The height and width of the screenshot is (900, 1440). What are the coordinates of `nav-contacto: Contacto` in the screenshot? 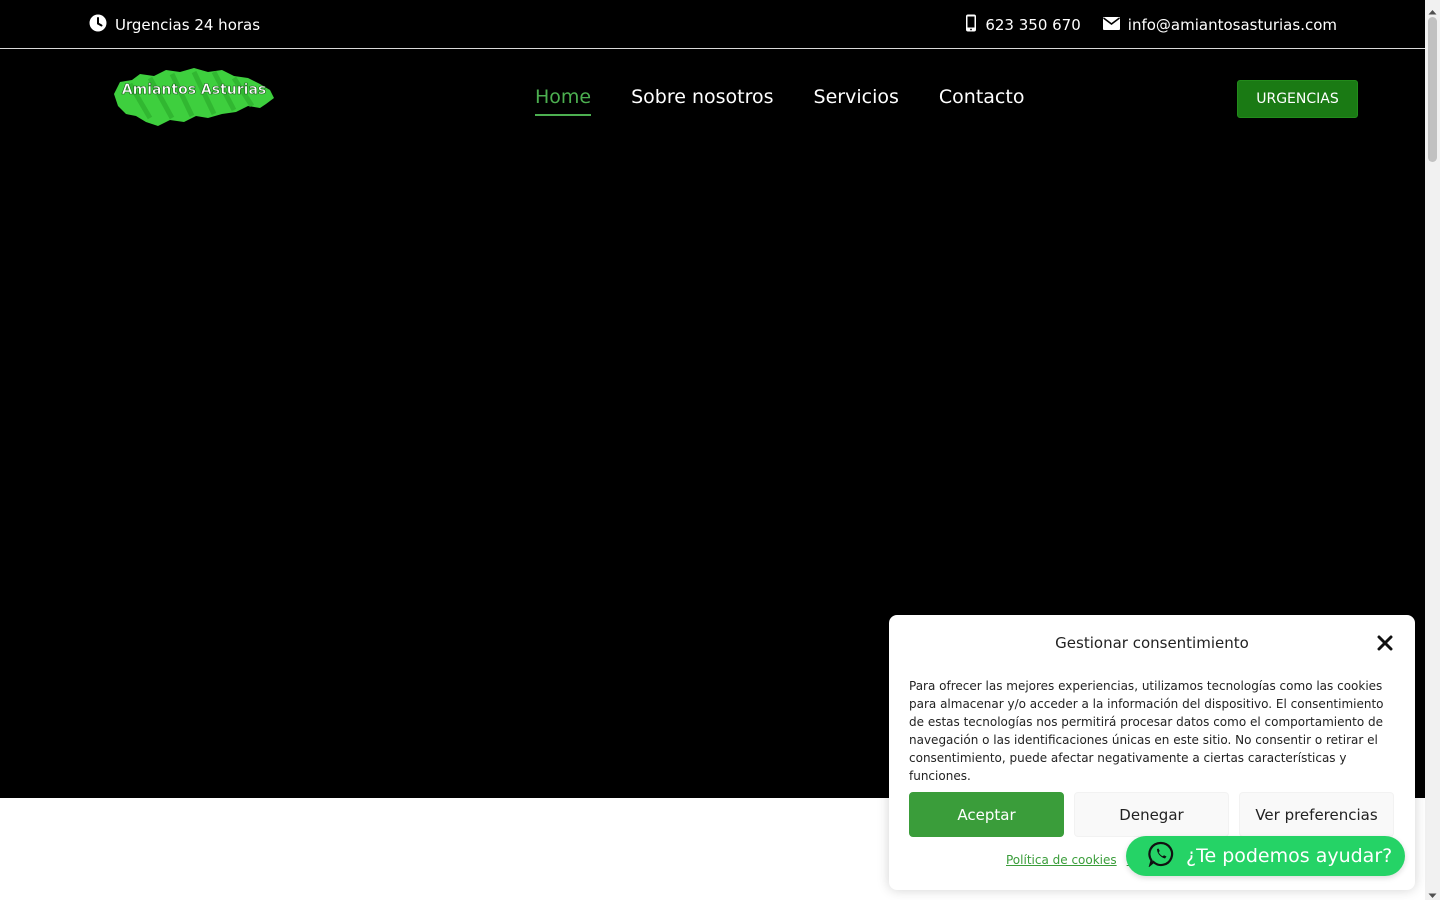 It's located at (982, 100).